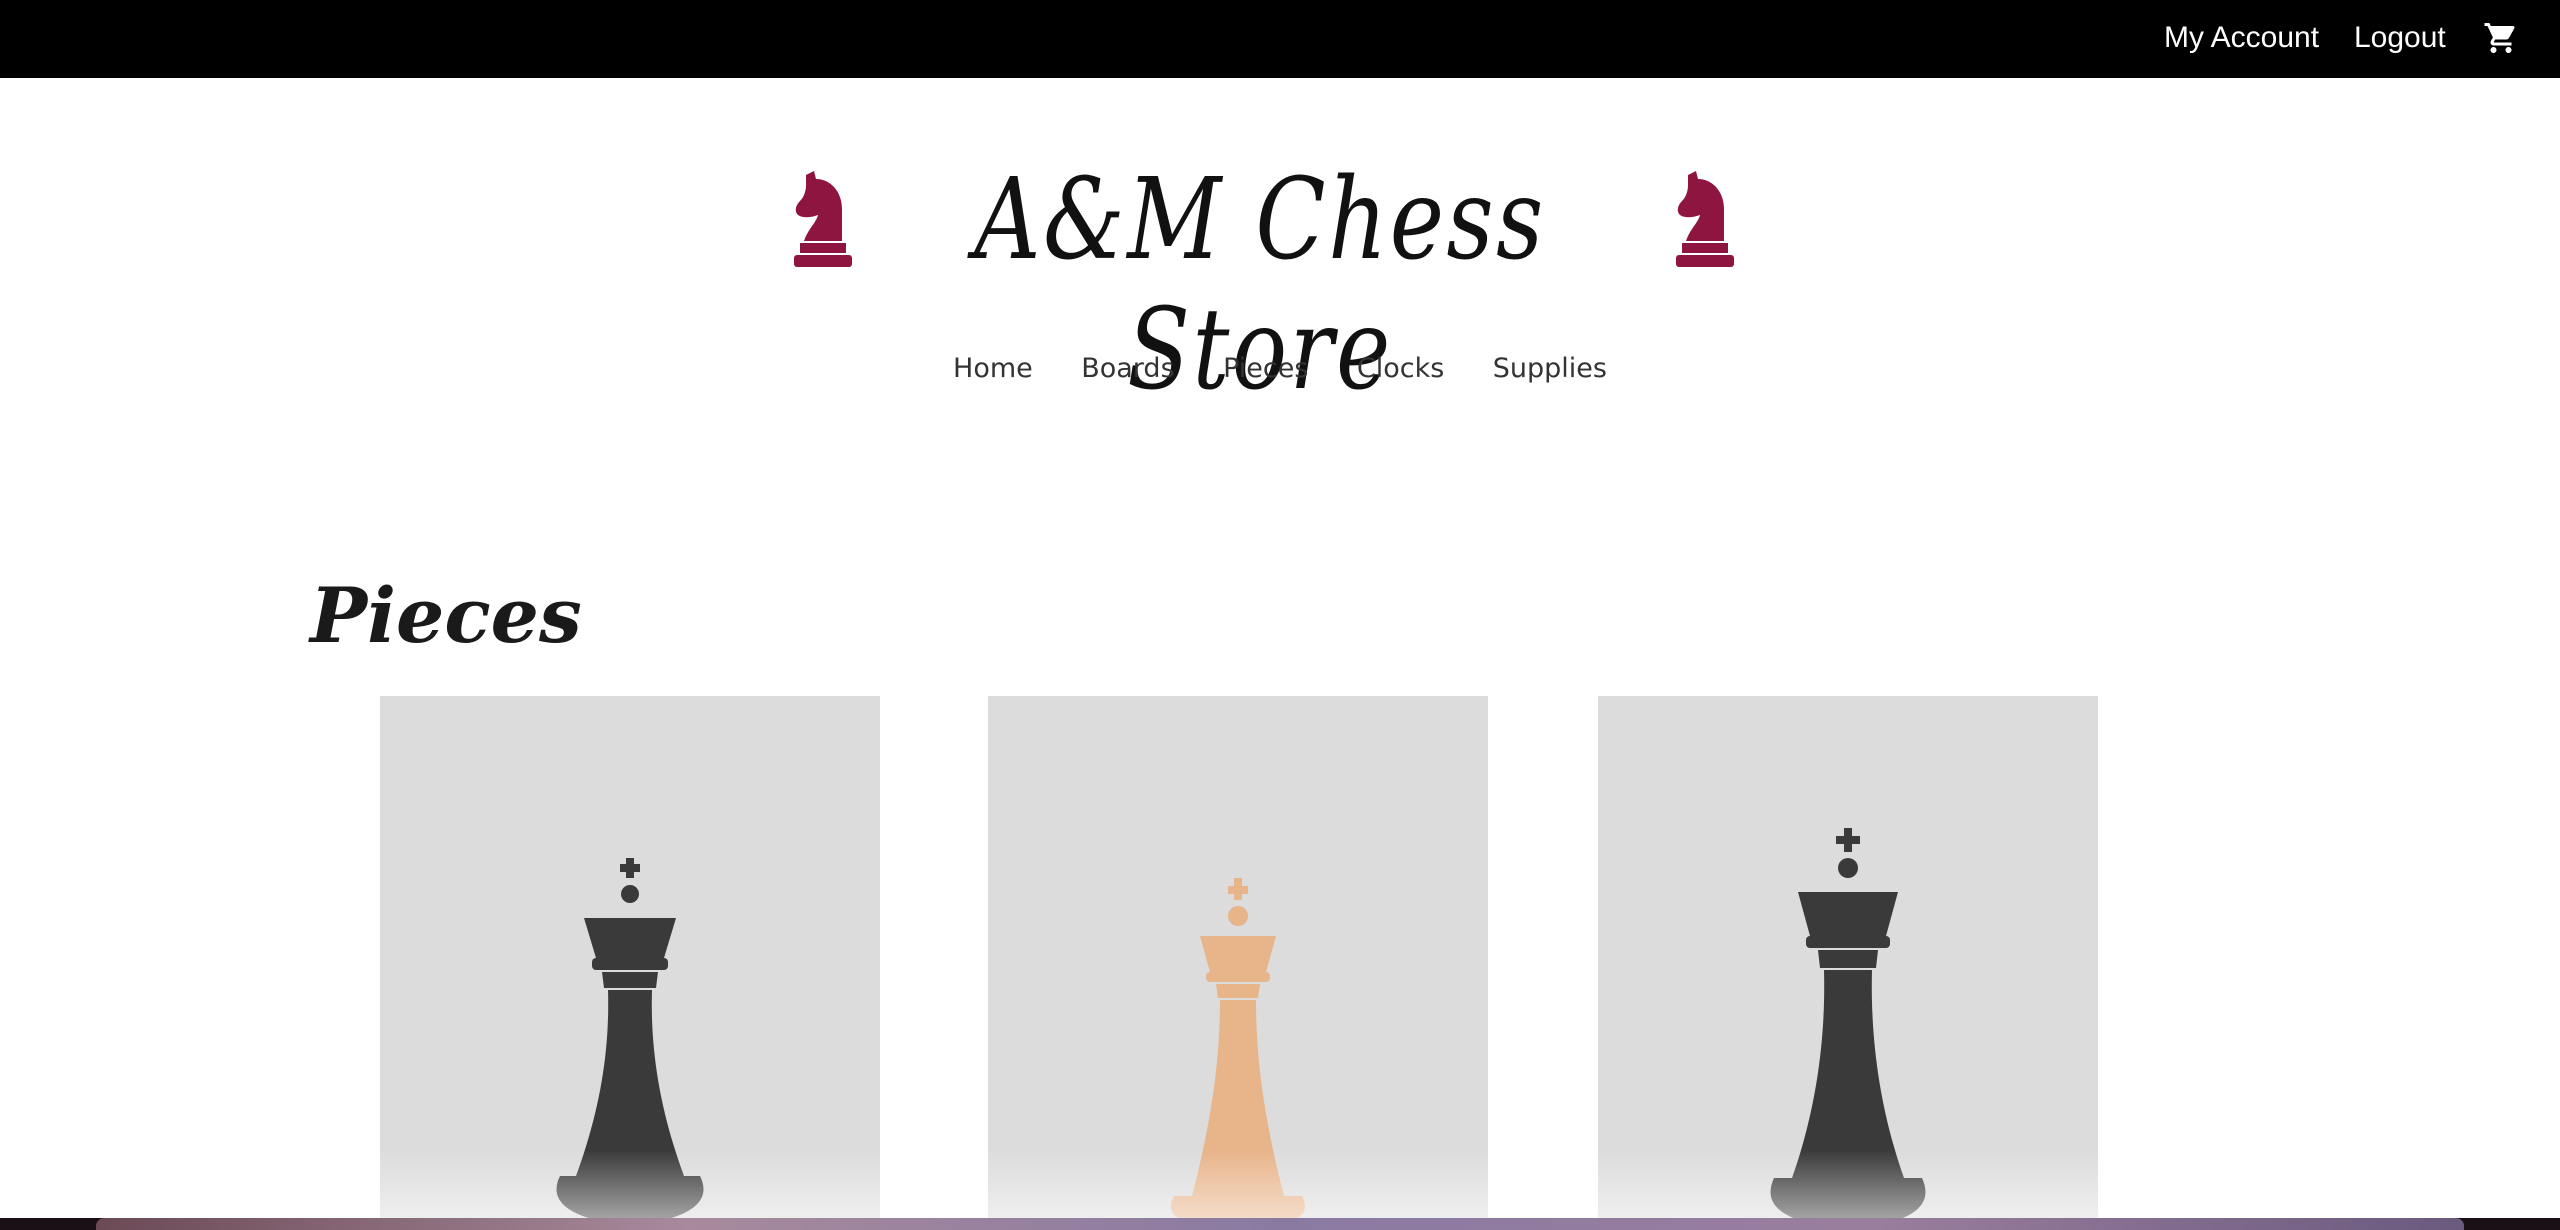  I want to click on dock-bar, so click(1280, 1224).